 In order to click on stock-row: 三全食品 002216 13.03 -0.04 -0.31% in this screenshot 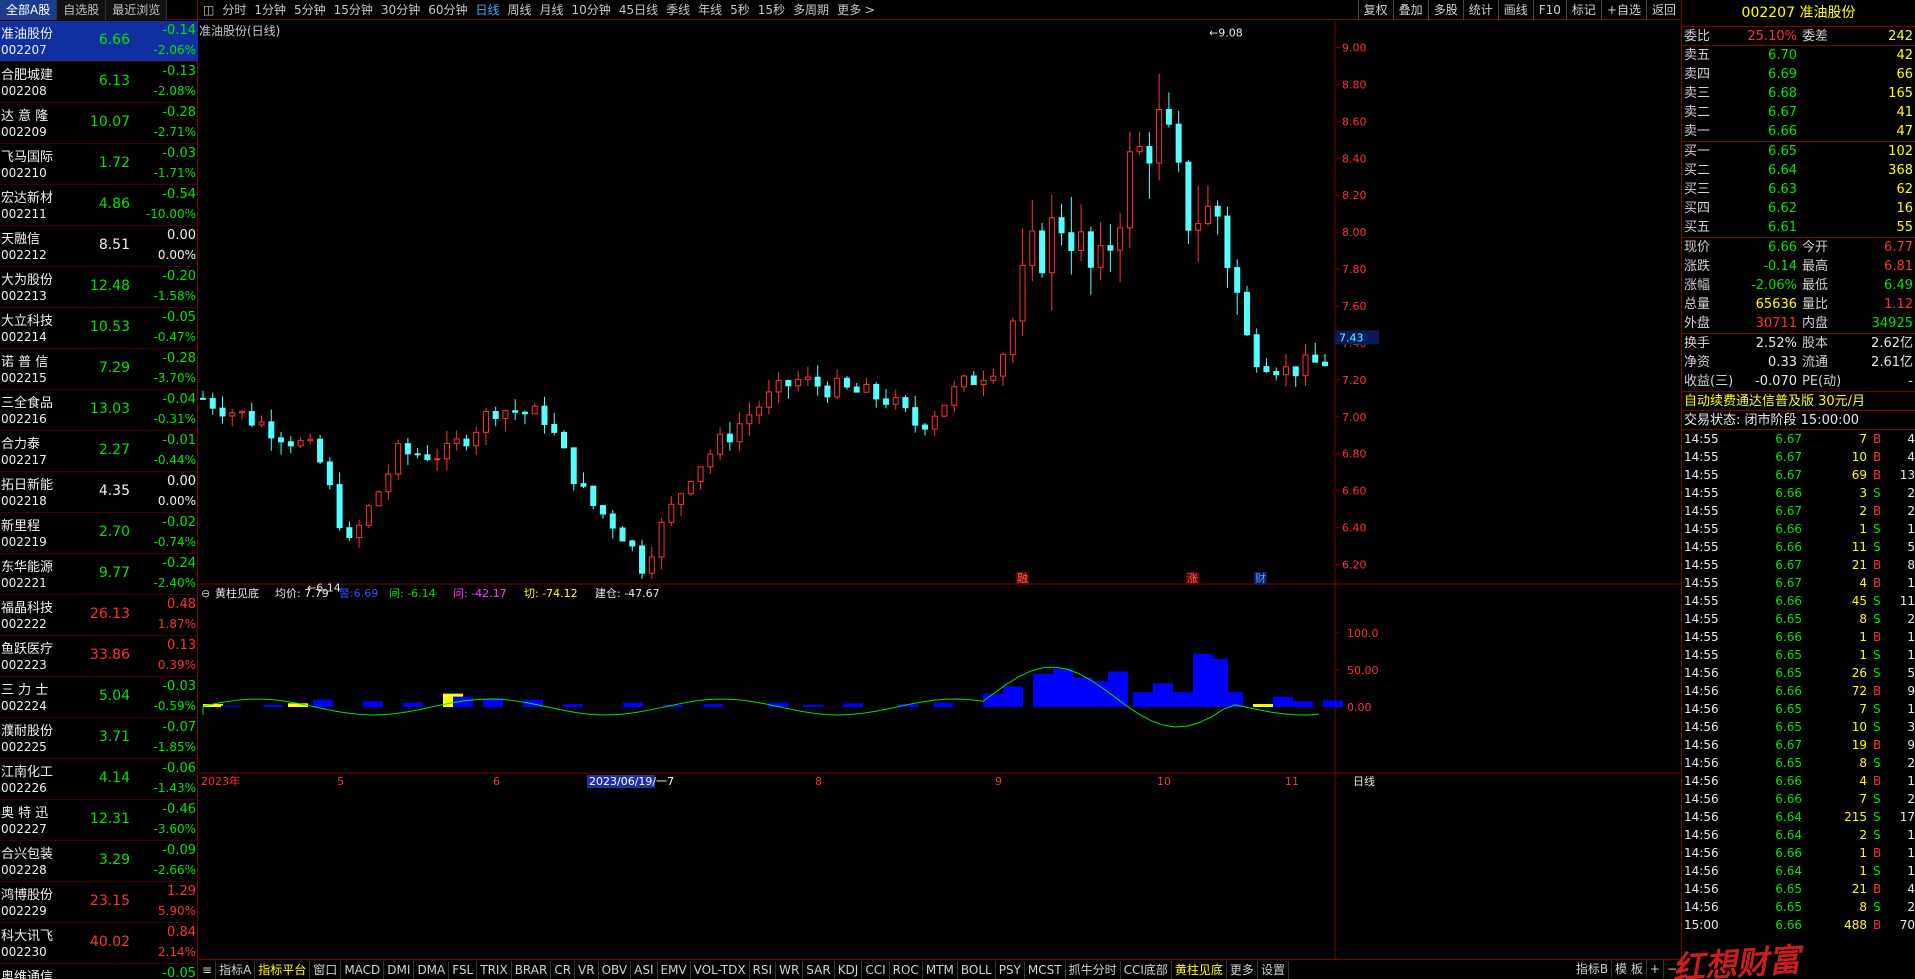, I will do `click(99, 410)`.